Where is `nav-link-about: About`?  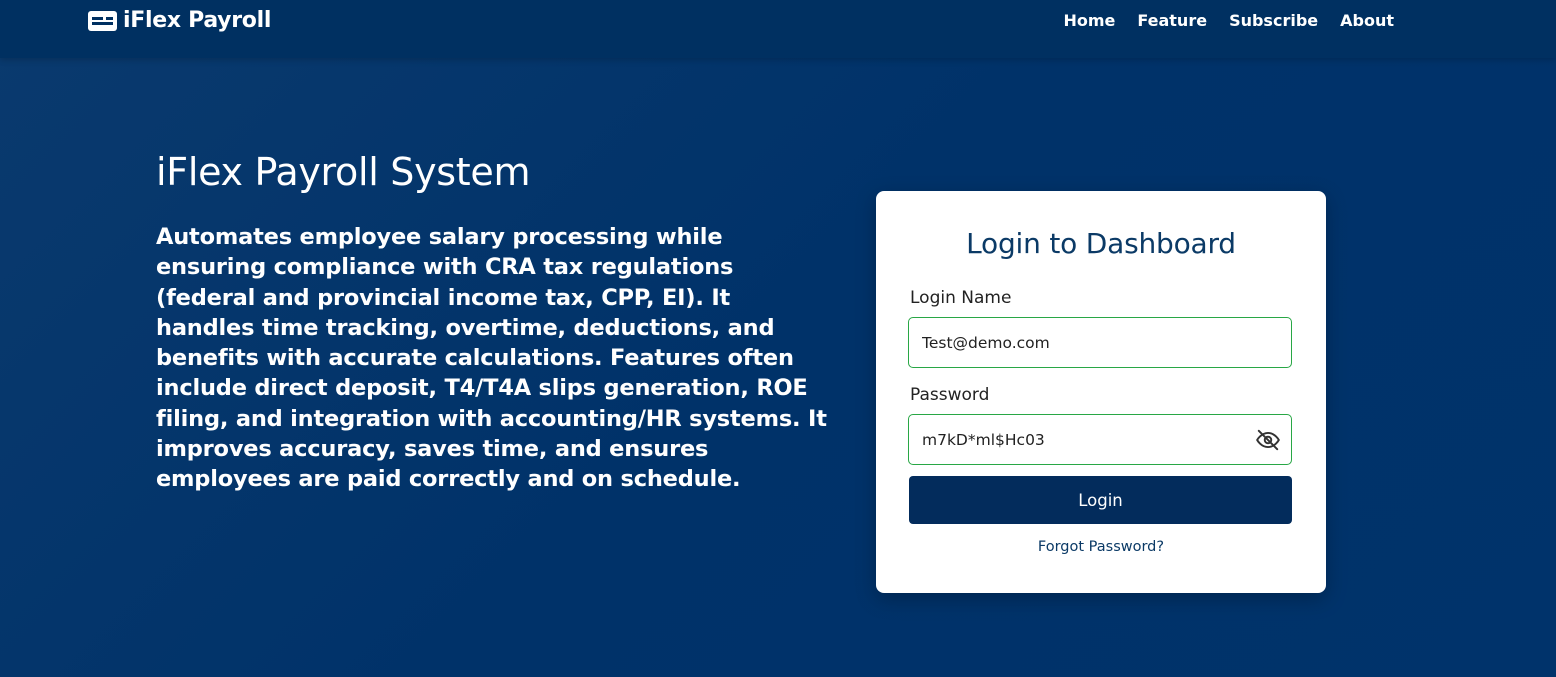
nav-link-about: About is located at coordinates (1367, 20).